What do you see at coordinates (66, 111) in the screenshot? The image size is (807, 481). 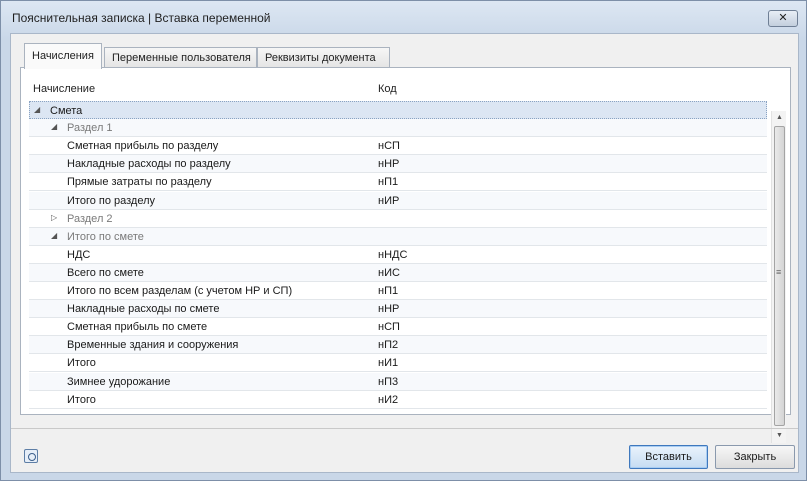 I see `row-label: Смета` at bounding box center [66, 111].